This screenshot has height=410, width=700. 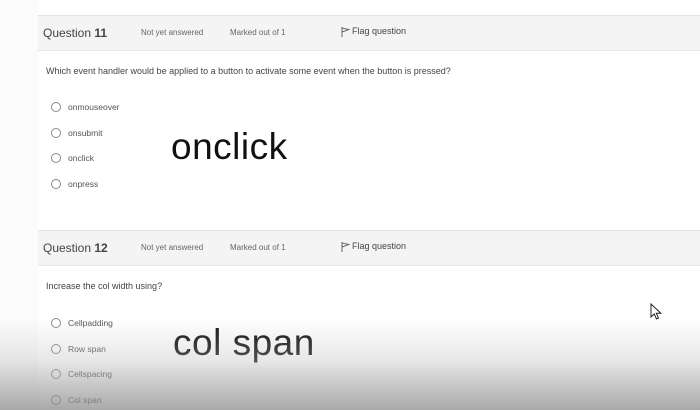 I want to click on answer-option: onmouseover, so click(x=85, y=108).